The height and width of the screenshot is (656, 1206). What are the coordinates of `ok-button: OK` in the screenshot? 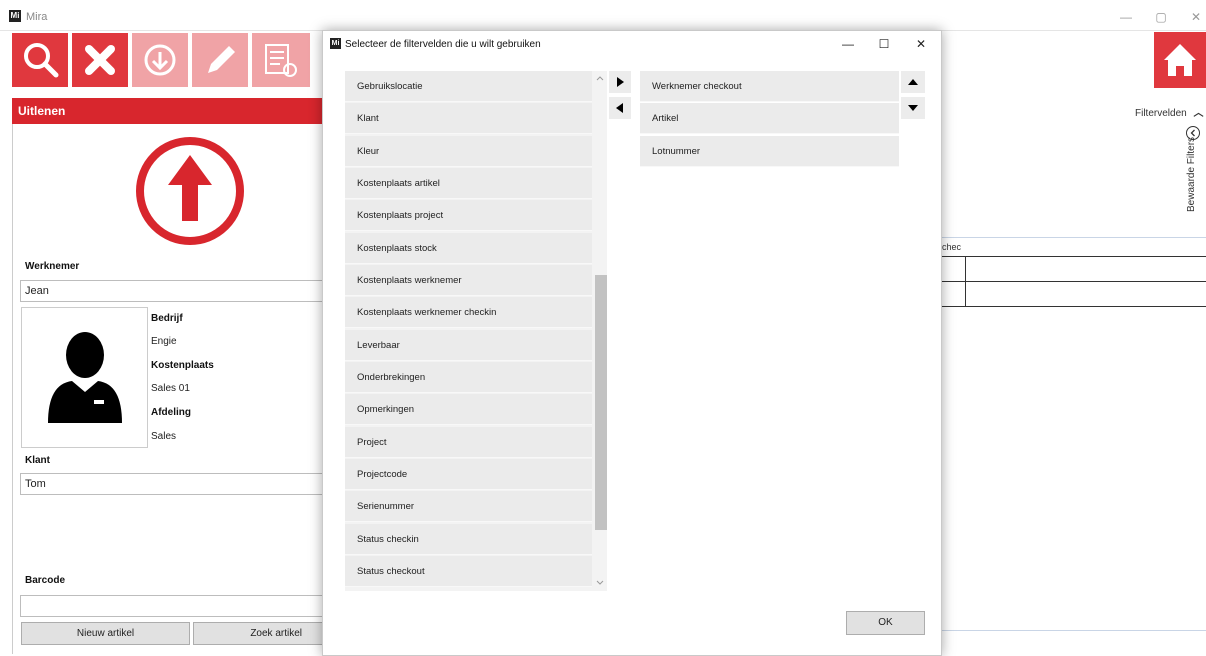 It's located at (885, 623).